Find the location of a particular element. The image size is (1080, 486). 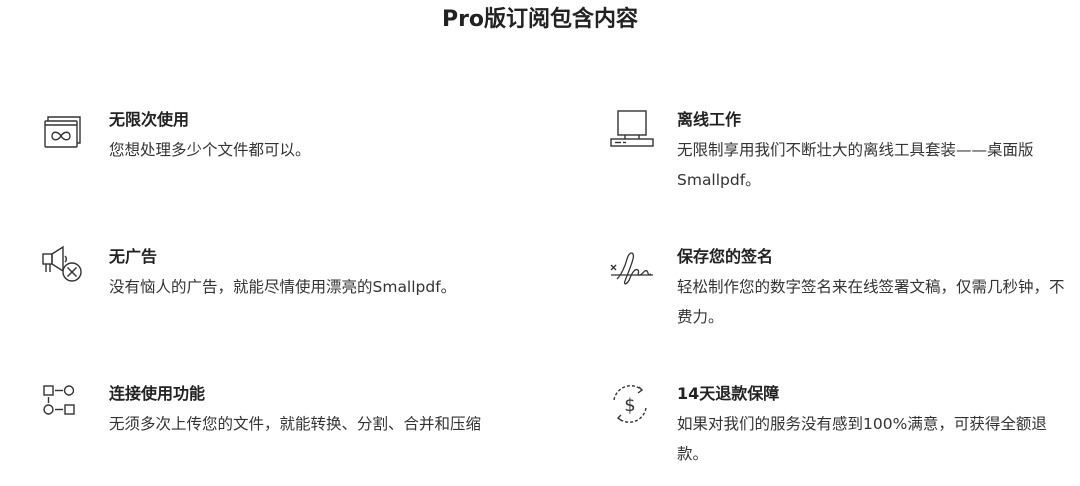

workflow-connect-icon is located at coordinates (65, 406).